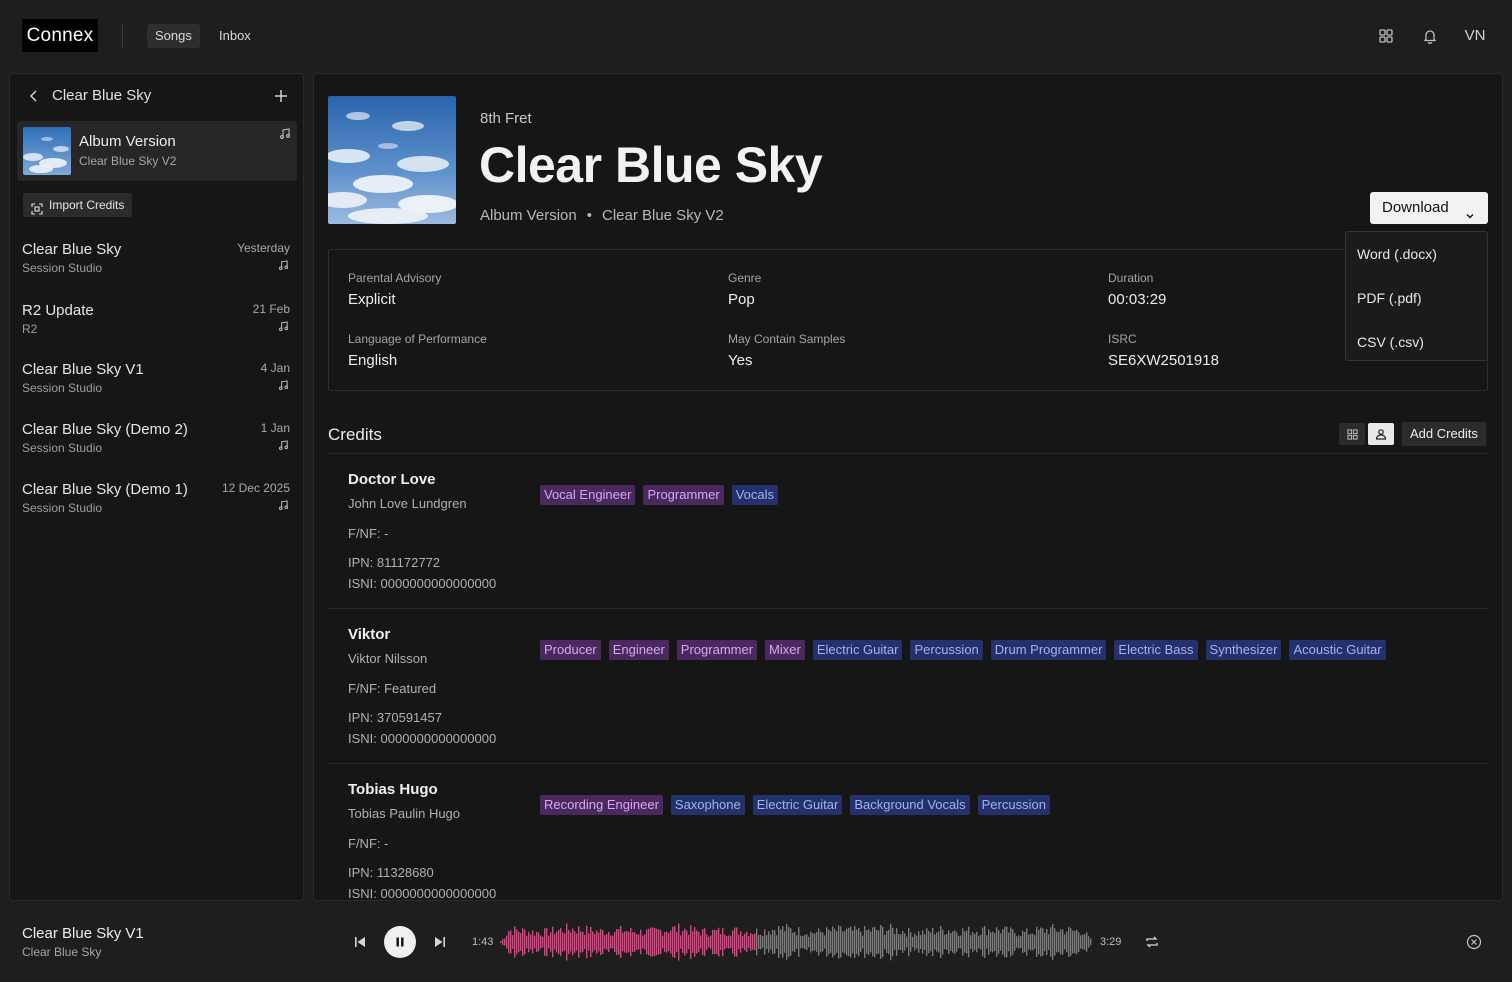 The image size is (1512, 982). Describe the element at coordinates (908, 763) in the screenshot. I see `divider` at that location.